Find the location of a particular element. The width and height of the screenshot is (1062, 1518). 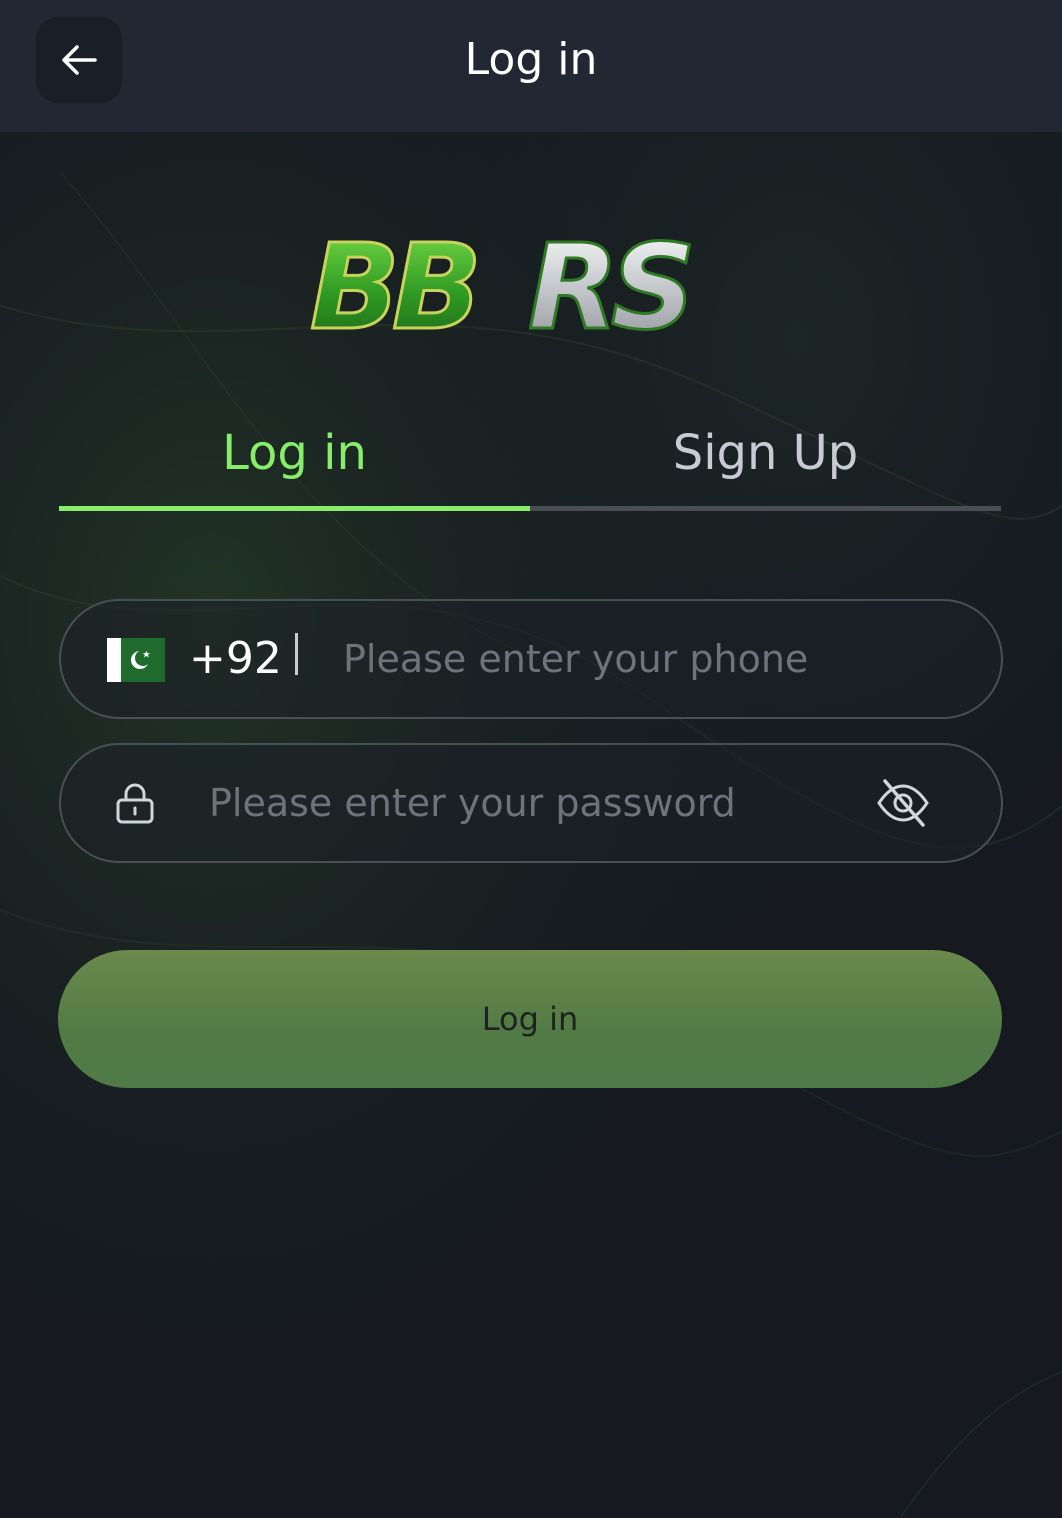

phone-input is located at coordinates (653, 659).